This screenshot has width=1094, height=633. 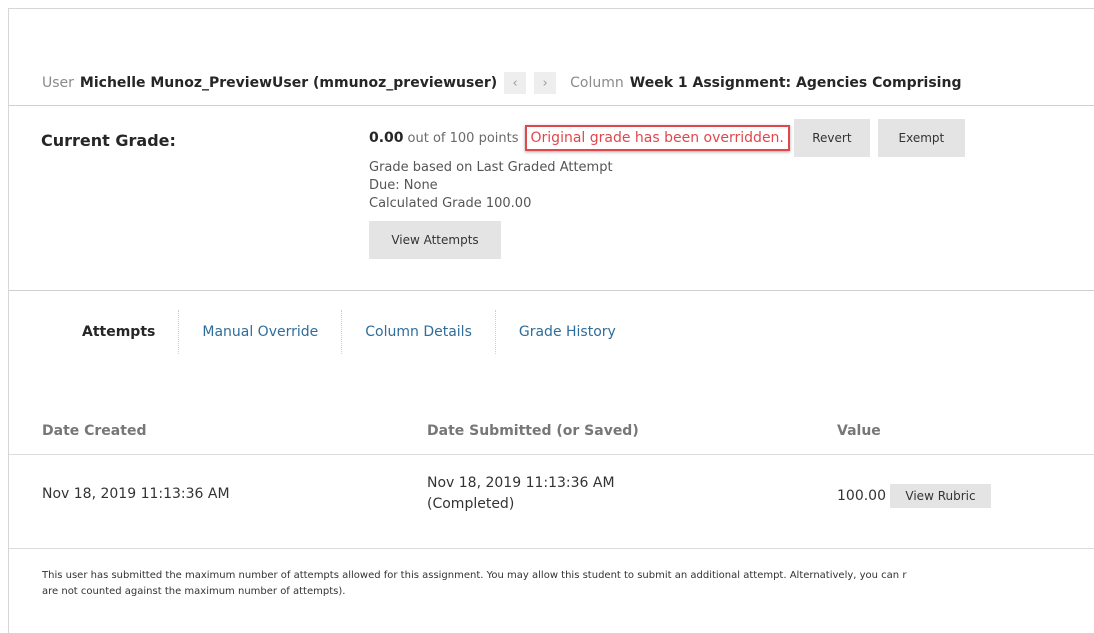 I want to click on header-date-created: Date Created, so click(x=94, y=431).